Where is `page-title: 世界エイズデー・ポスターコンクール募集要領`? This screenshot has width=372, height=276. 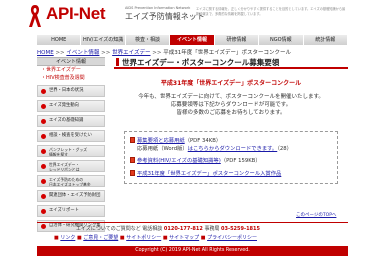 page-title: 世界エイズデー・ポスターコンクール募集要領 is located at coordinates (231, 63).